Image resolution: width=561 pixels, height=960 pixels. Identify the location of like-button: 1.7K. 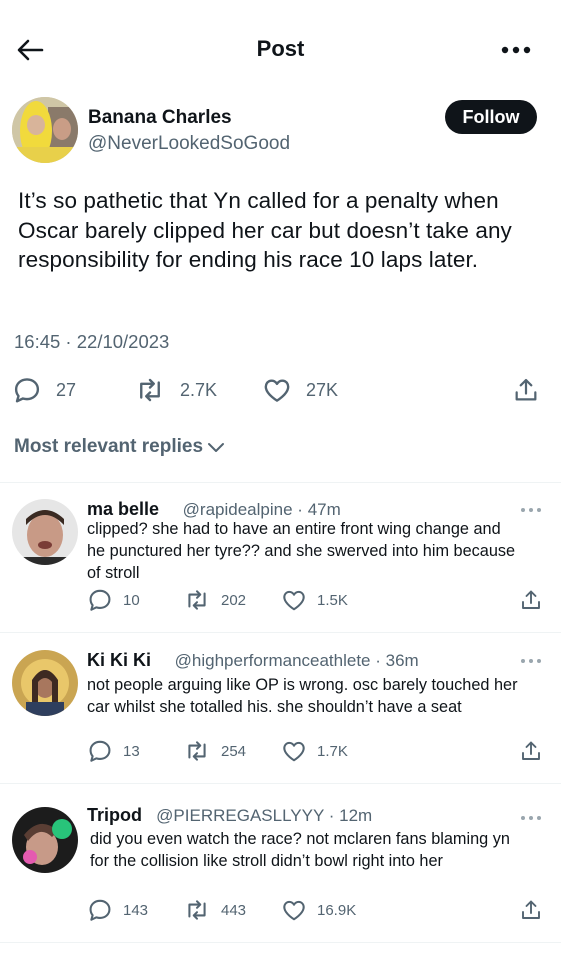
(314, 751).